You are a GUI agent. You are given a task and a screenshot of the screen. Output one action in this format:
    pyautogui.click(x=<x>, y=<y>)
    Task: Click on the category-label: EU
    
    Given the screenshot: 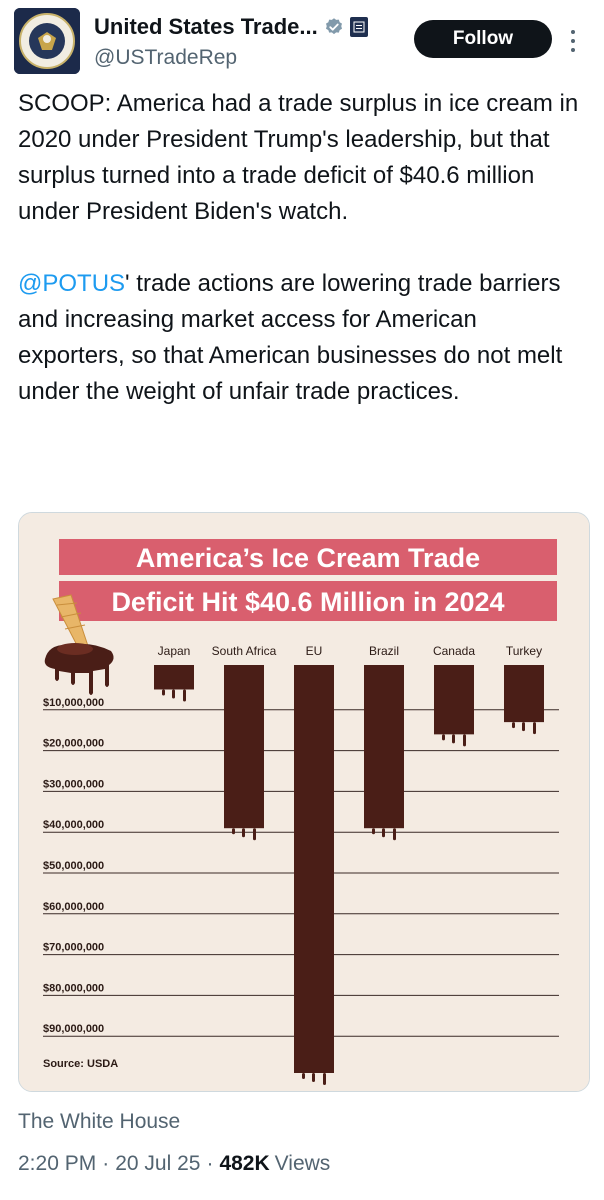 What is the action you would take?
    pyautogui.click(x=314, y=651)
    